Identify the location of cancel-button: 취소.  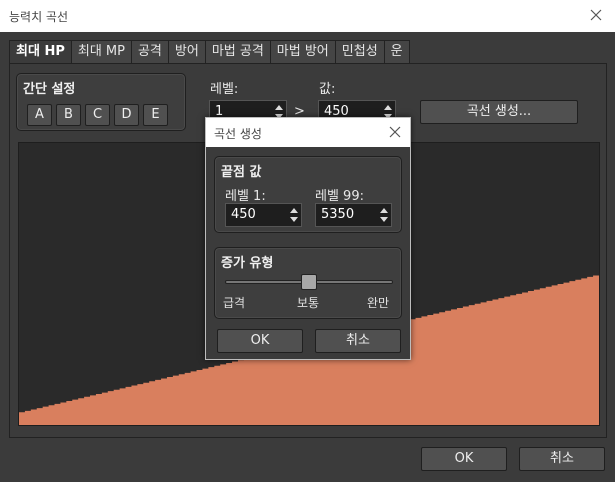
(562, 459).